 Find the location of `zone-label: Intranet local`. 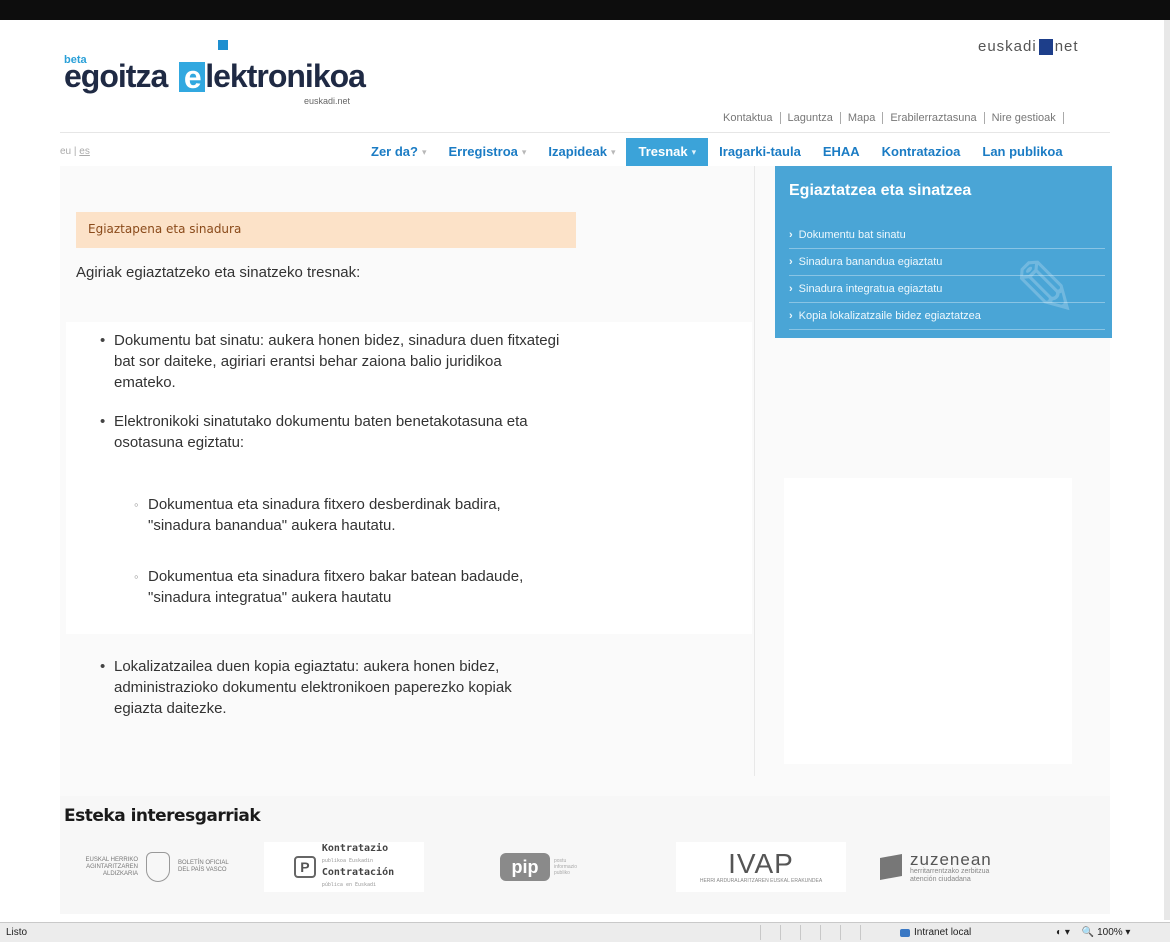

zone-label: Intranet local is located at coordinates (943, 932).